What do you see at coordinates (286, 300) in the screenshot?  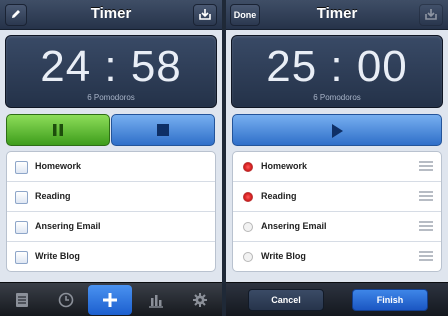 I see `cancel-button: Cancel` at bounding box center [286, 300].